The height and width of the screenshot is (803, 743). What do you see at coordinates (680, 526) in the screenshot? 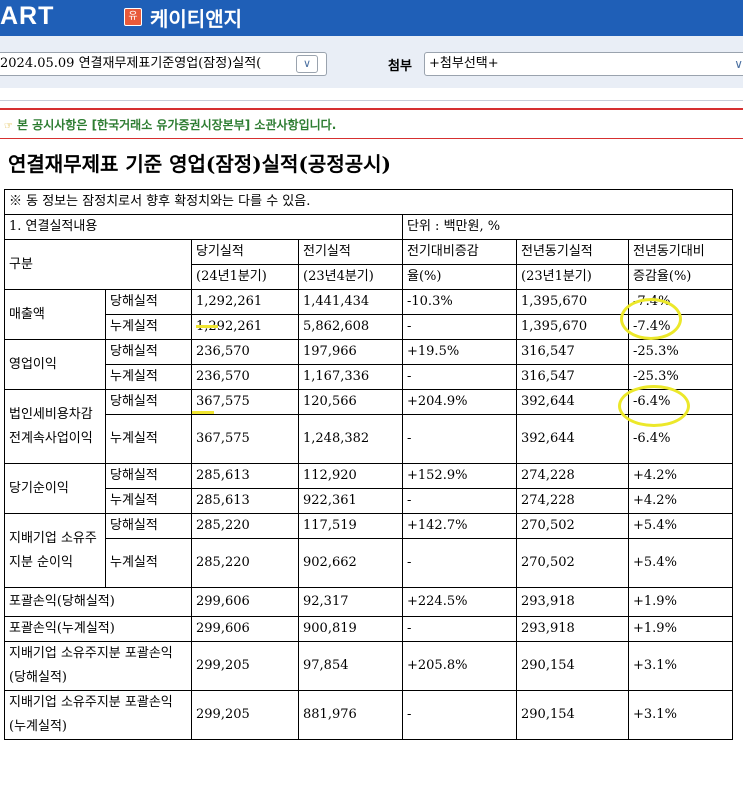
I see `yoy-rate: +5.4%` at bounding box center [680, 526].